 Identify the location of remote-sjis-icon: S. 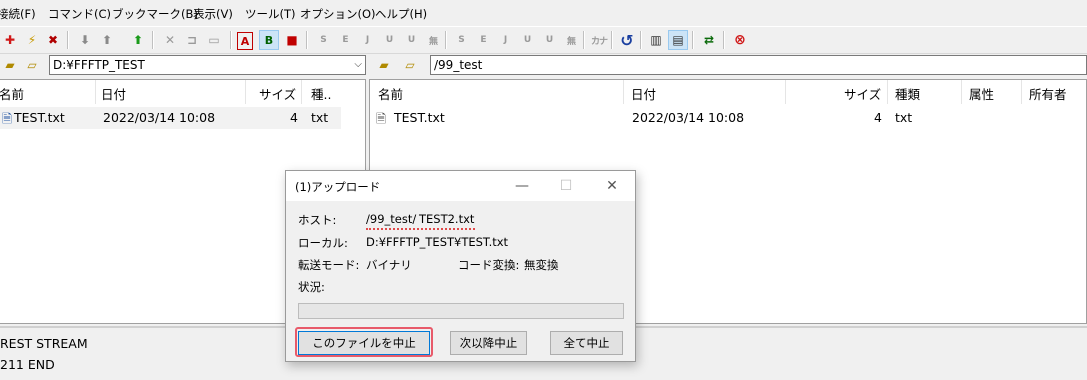
(461, 40).